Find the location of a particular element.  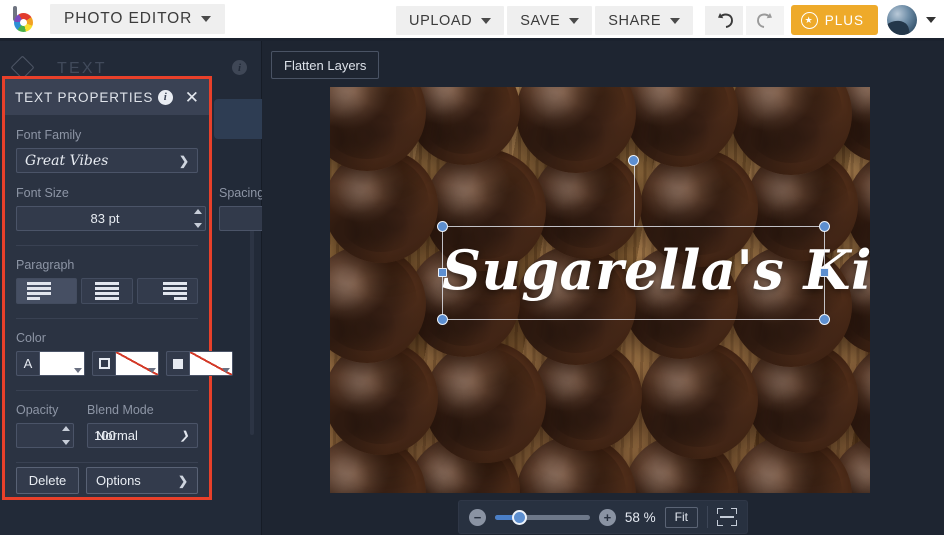

save-menu-button: SAVE is located at coordinates (550, 20).